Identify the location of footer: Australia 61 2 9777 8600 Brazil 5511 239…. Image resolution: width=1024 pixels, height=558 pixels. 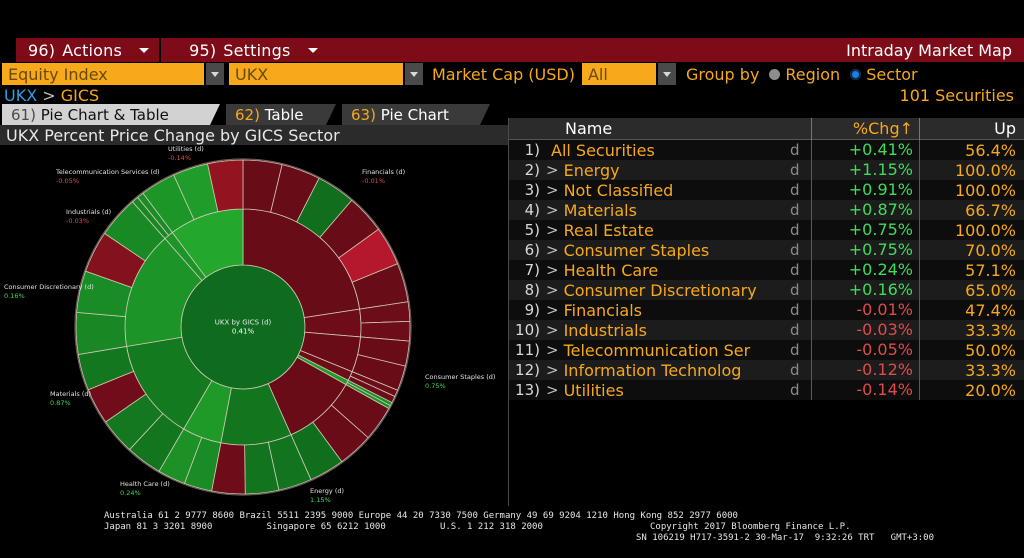
(512, 533).